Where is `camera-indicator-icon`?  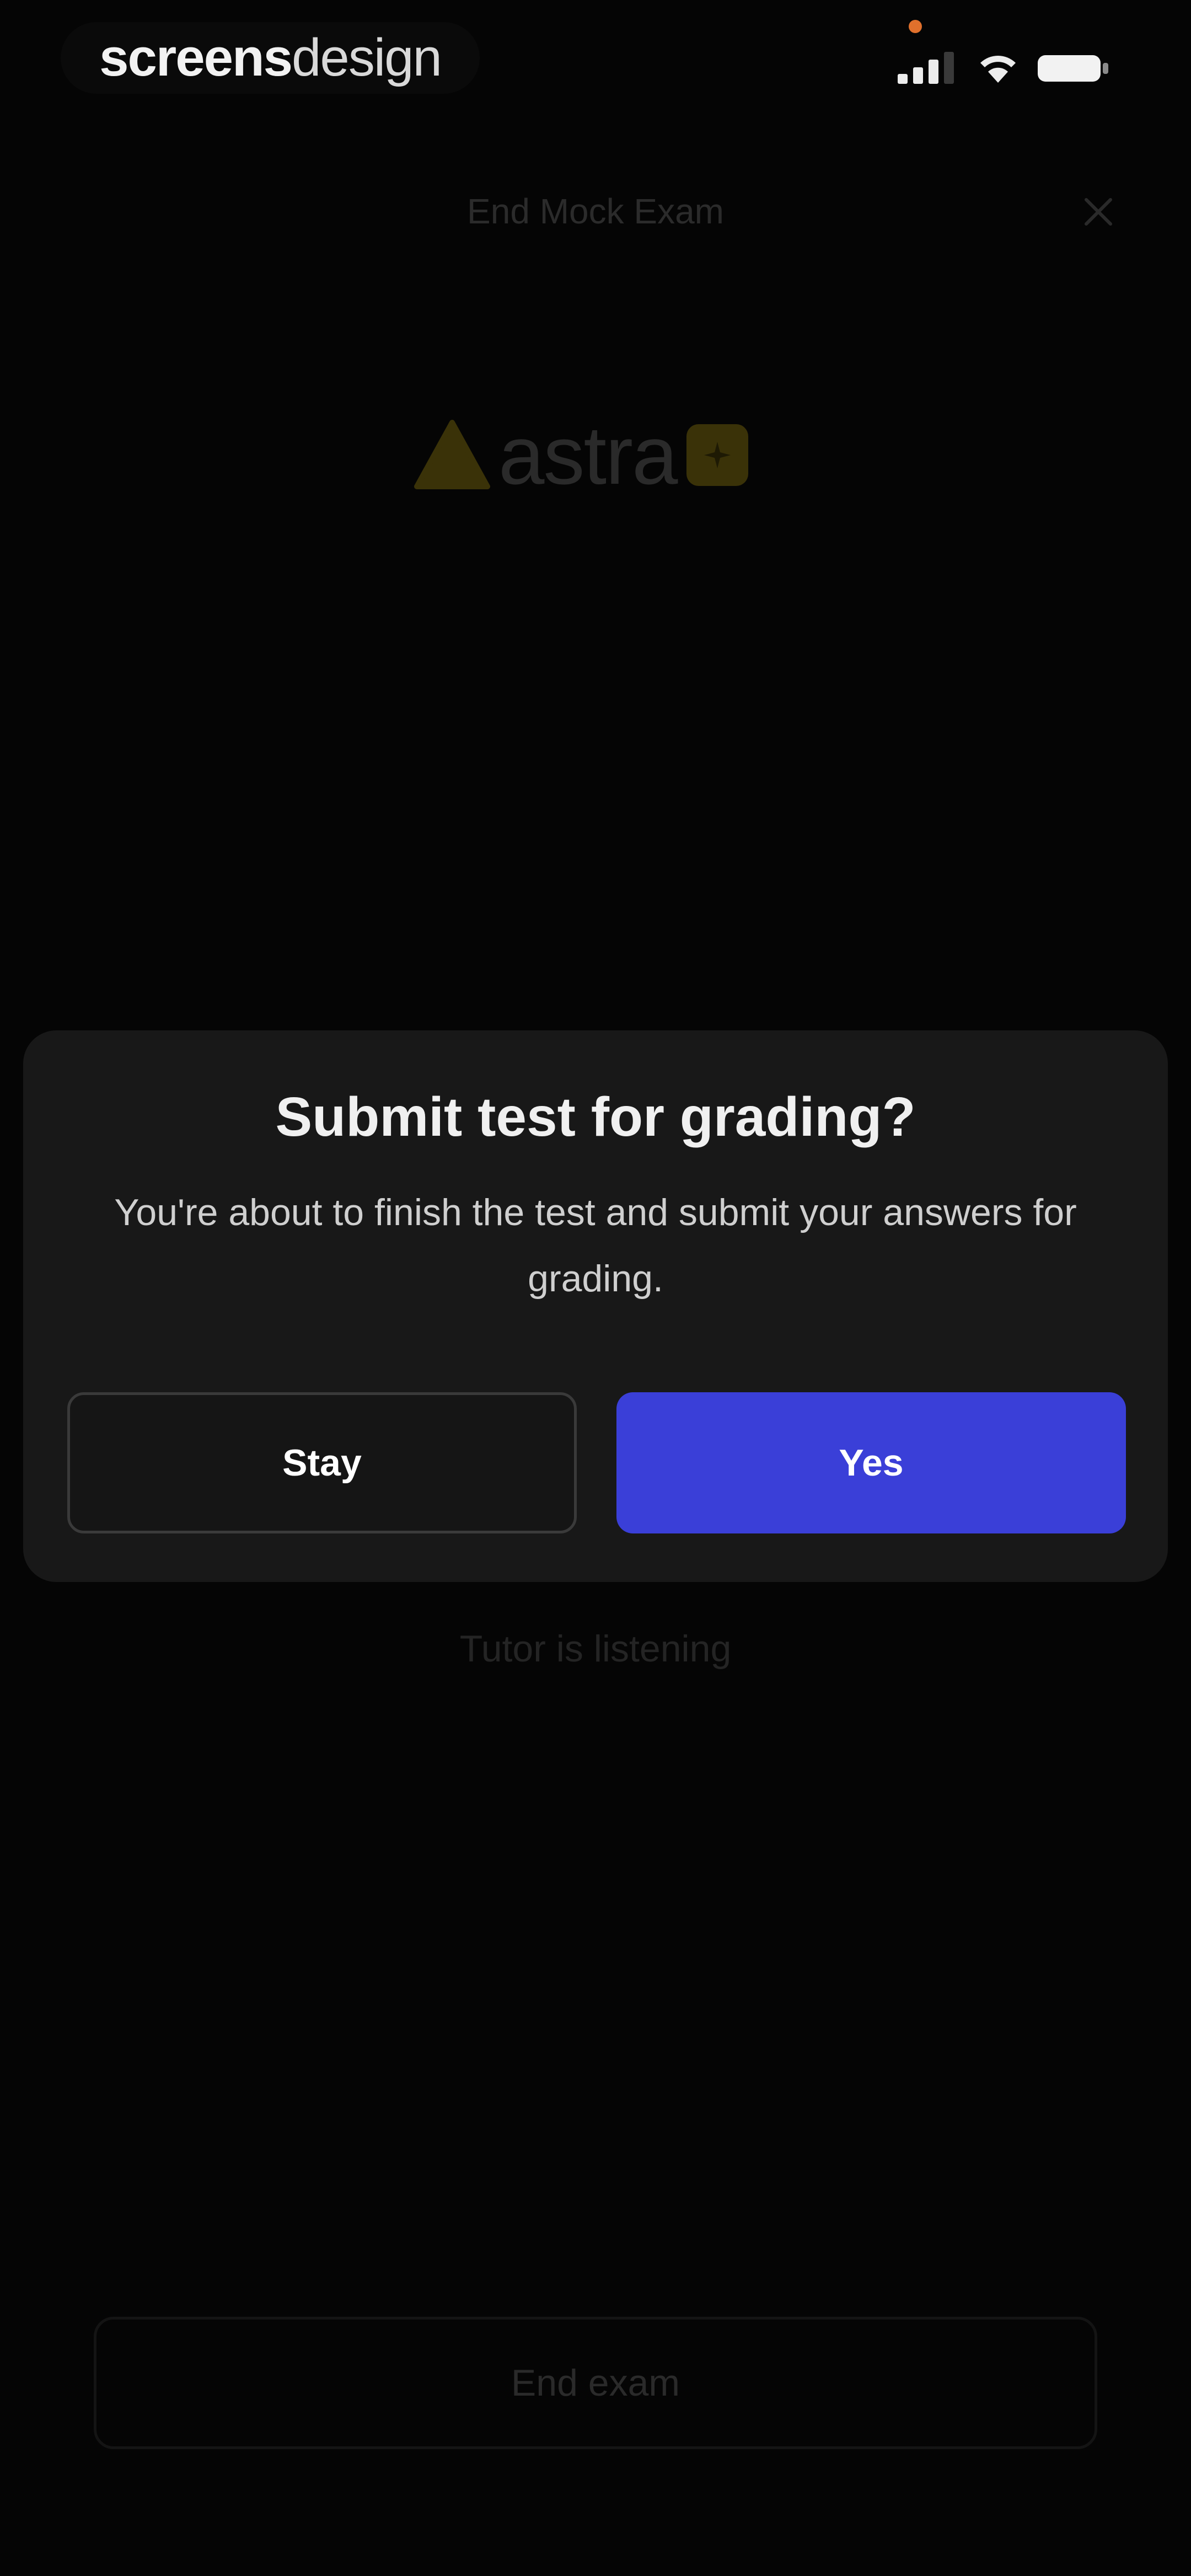
camera-indicator-icon is located at coordinates (915, 26).